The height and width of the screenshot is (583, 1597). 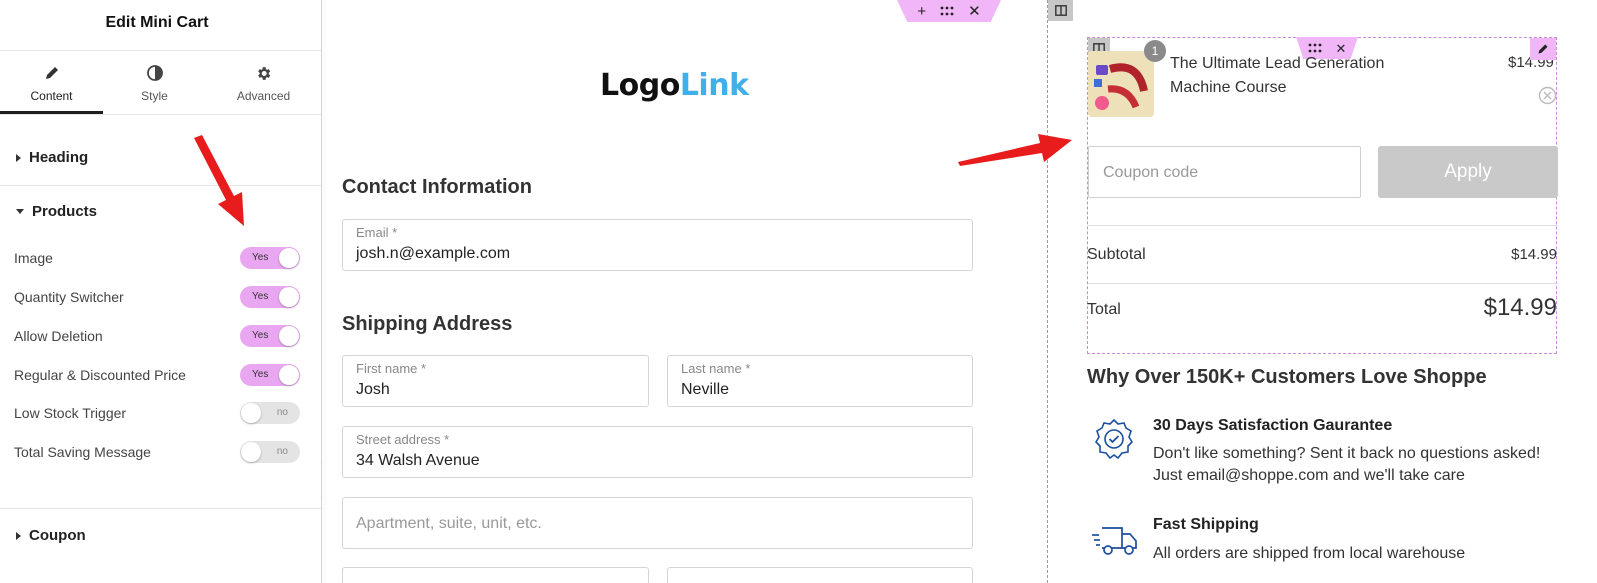 I want to click on column-handle, so click(x=1060, y=10).